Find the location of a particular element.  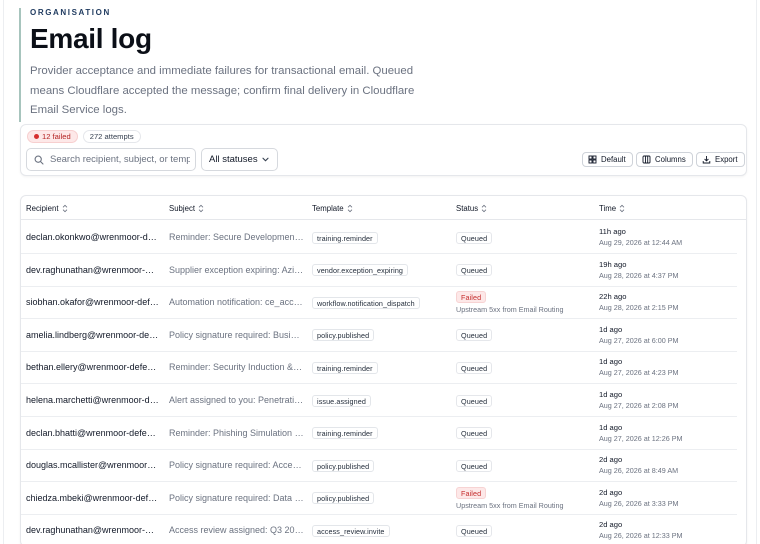

column-header-template: Template is located at coordinates (332, 208).